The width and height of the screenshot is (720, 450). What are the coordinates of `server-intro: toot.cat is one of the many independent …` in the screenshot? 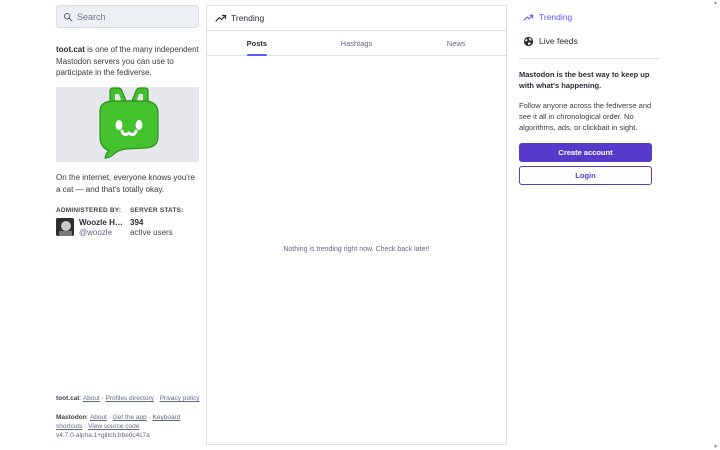 It's located at (127, 61).